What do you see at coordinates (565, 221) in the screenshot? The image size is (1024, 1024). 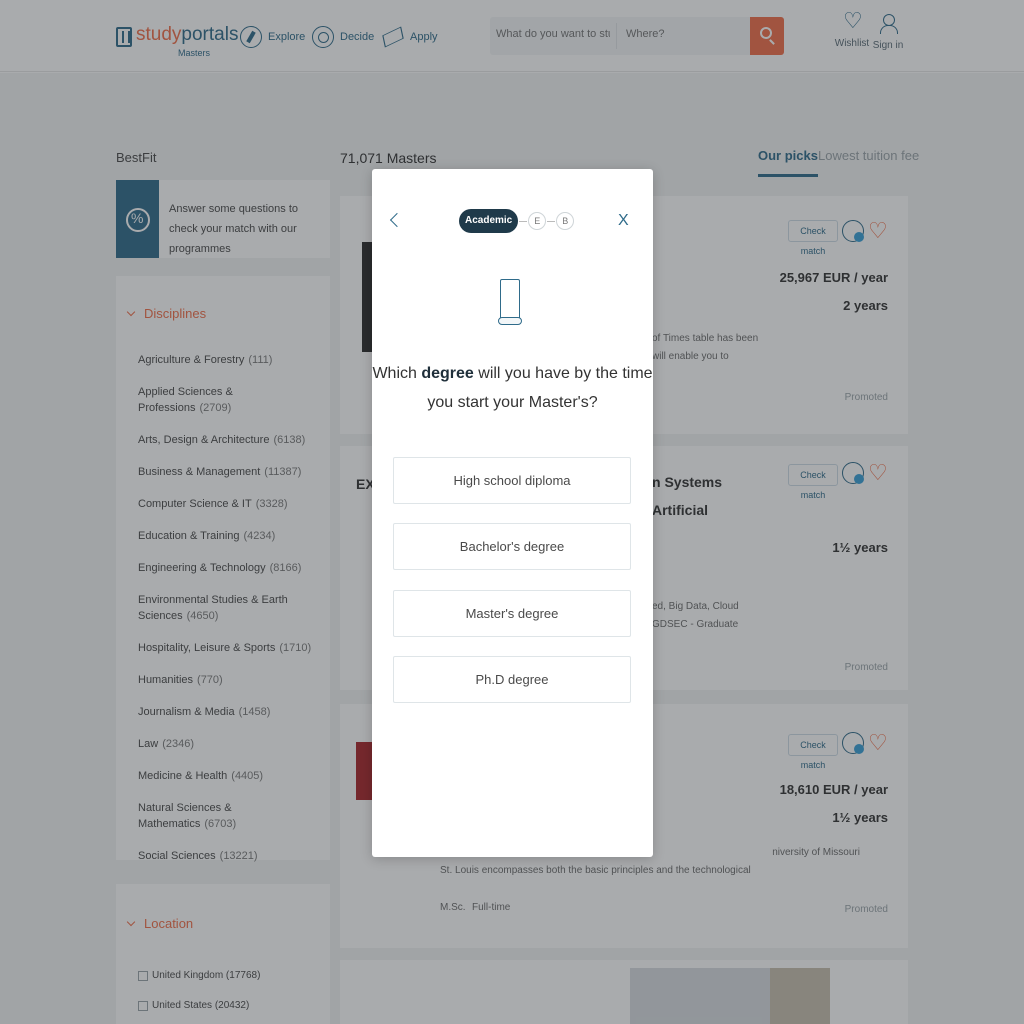 I see `step-b: B` at bounding box center [565, 221].